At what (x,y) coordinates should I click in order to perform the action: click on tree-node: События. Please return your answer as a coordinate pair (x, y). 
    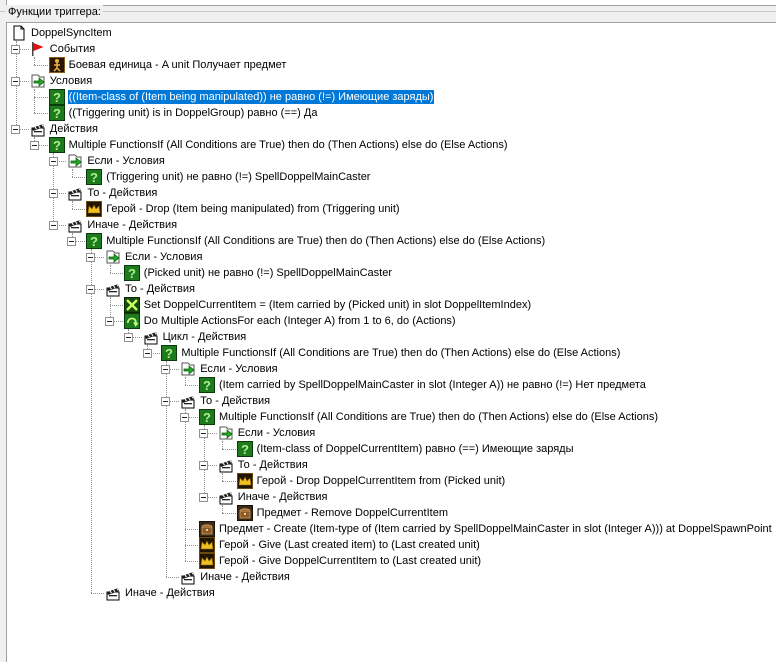
    Looking at the image, I should click on (63, 49).